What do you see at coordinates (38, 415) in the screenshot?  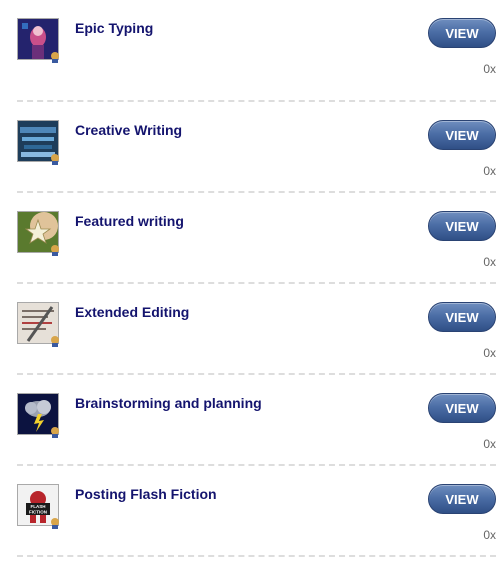 I see `brainstorming-thumbnail` at bounding box center [38, 415].